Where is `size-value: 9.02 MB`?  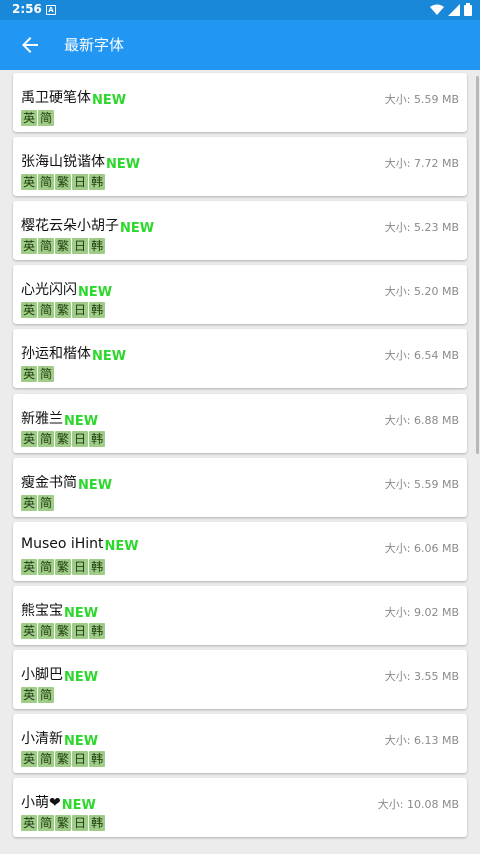
size-value: 9.02 MB is located at coordinates (436, 612).